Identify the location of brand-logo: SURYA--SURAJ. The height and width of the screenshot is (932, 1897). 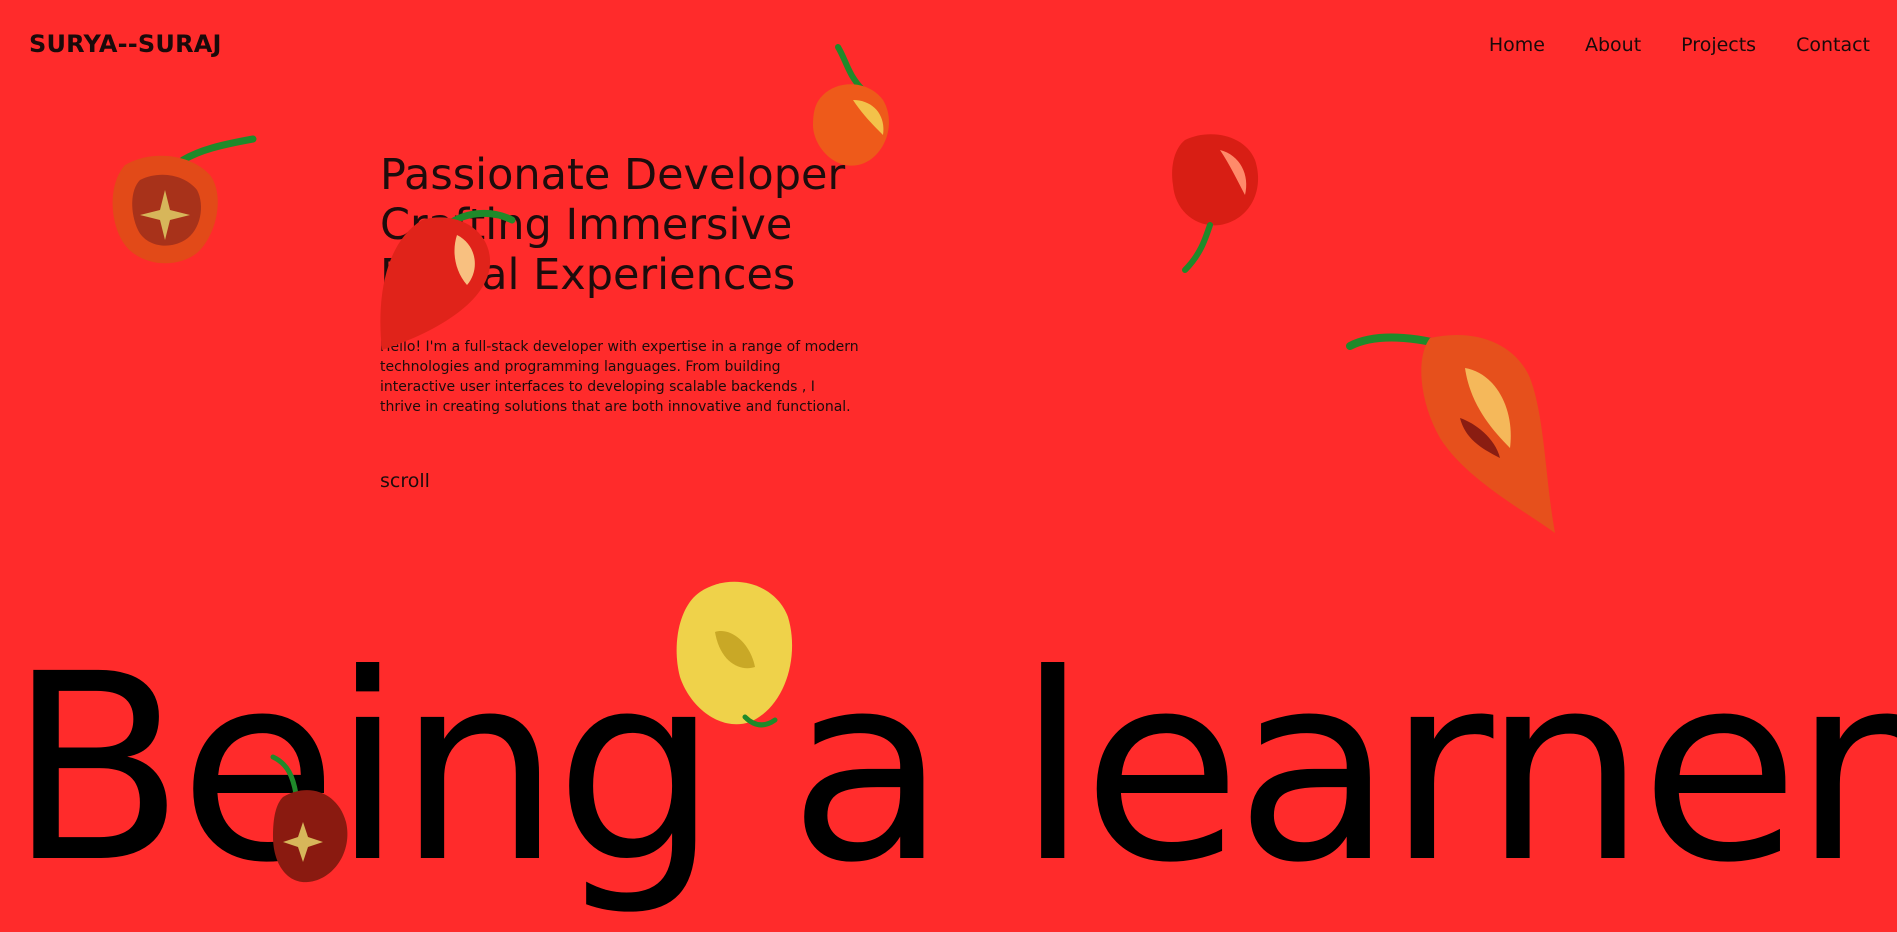
(125, 44).